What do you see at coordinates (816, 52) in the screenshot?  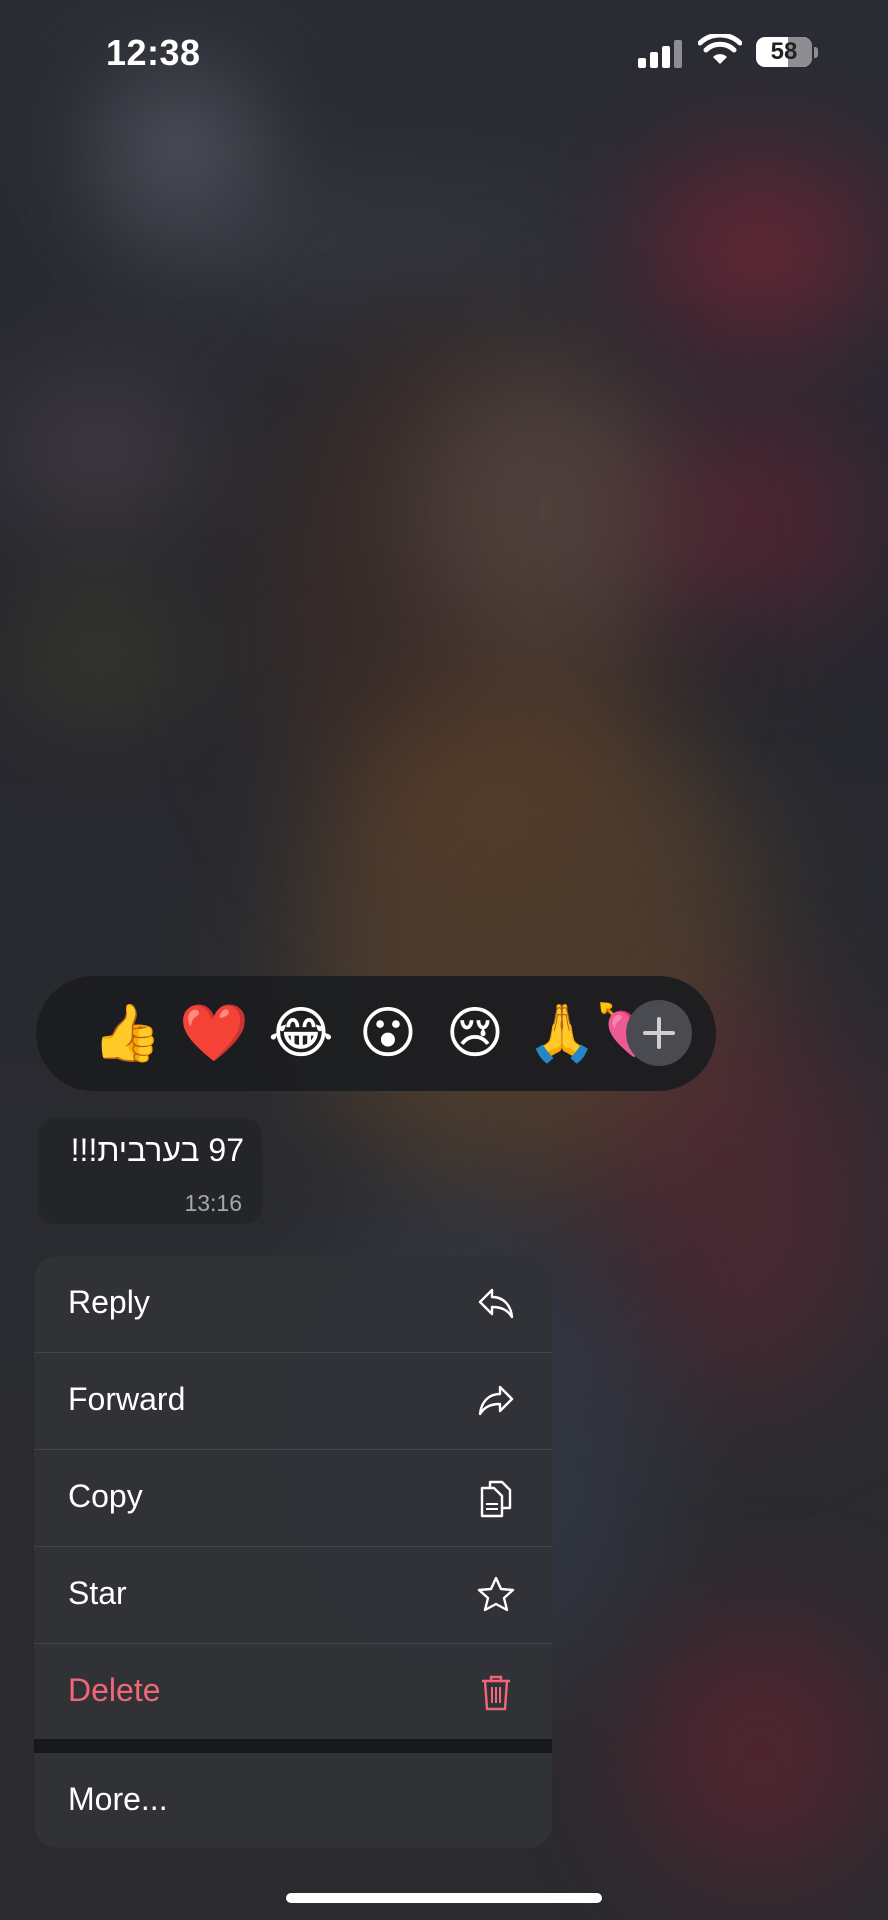 I see `battery-tip` at bounding box center [816, 52].